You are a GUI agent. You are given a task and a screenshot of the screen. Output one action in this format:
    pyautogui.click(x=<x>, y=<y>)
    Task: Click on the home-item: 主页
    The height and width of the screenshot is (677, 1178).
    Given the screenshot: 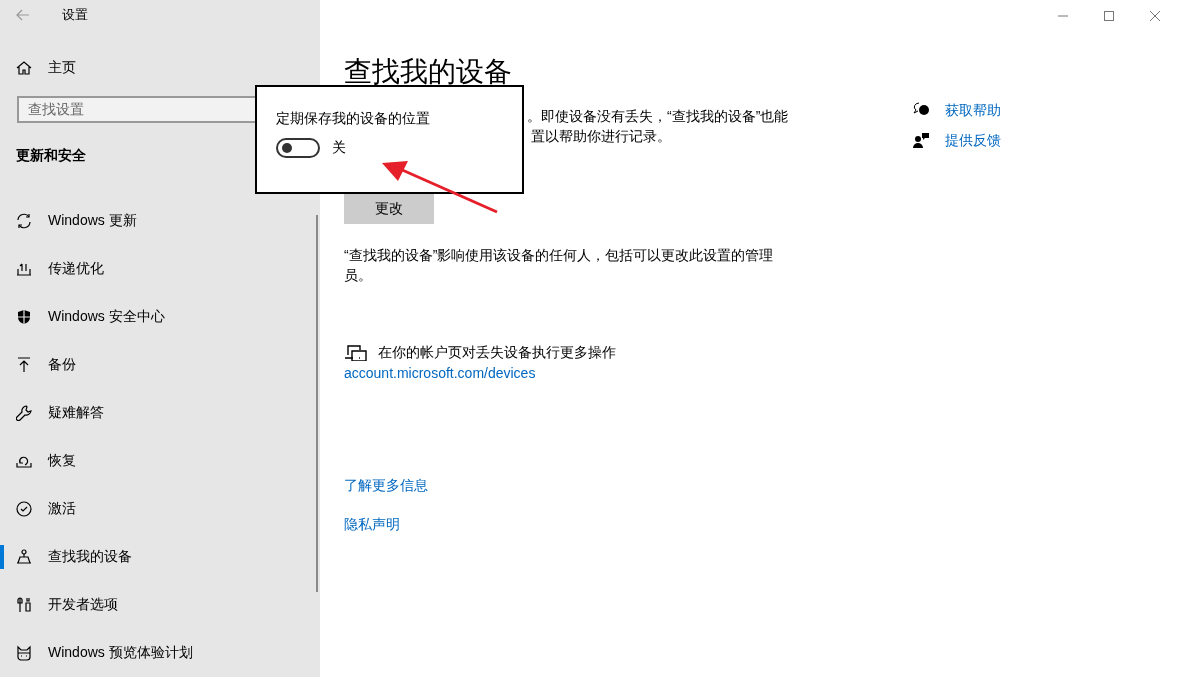 What is the action you would take?
    pyautogui.click(x=168, y=67)
    